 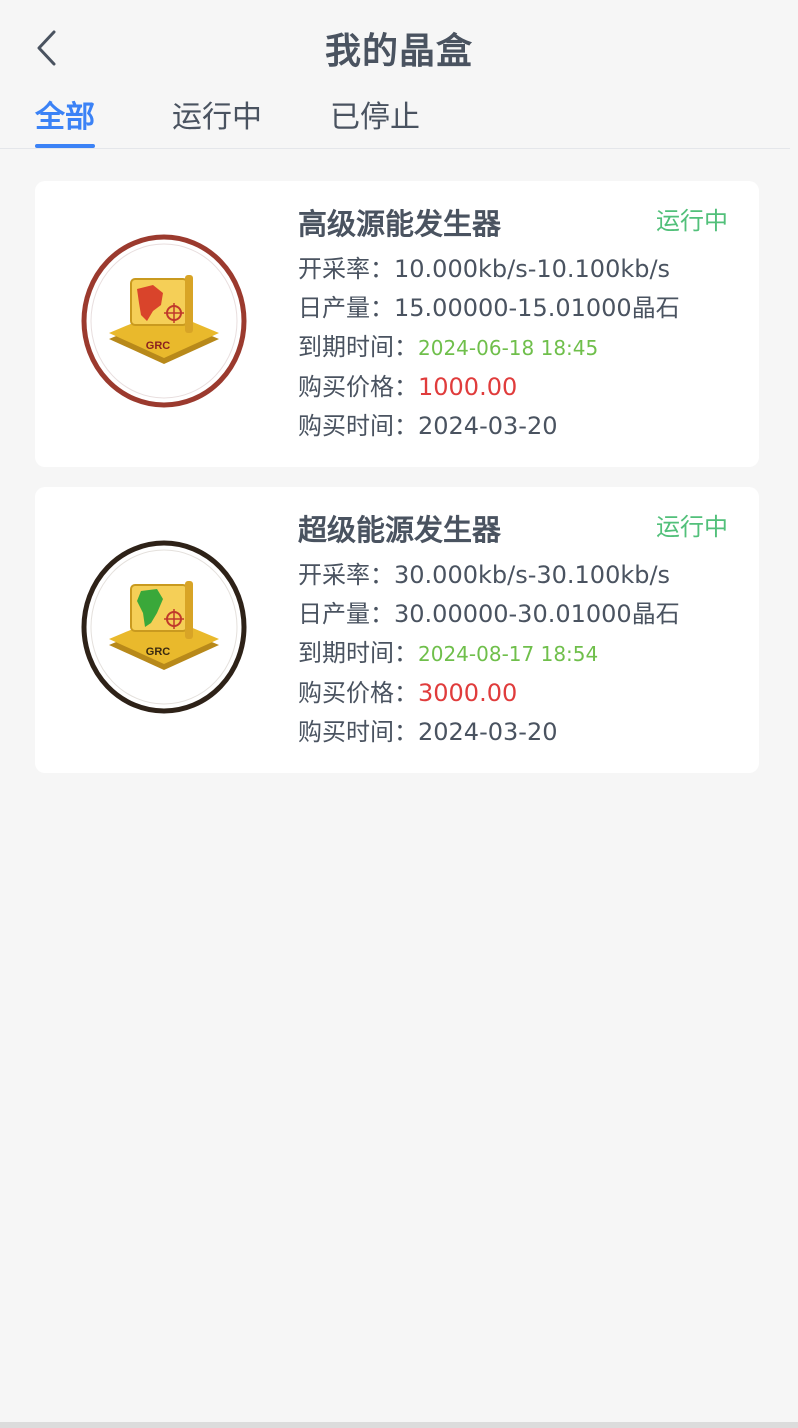 I want to click on purchase-price-value: 3000.00, so click(x=468, y=693).